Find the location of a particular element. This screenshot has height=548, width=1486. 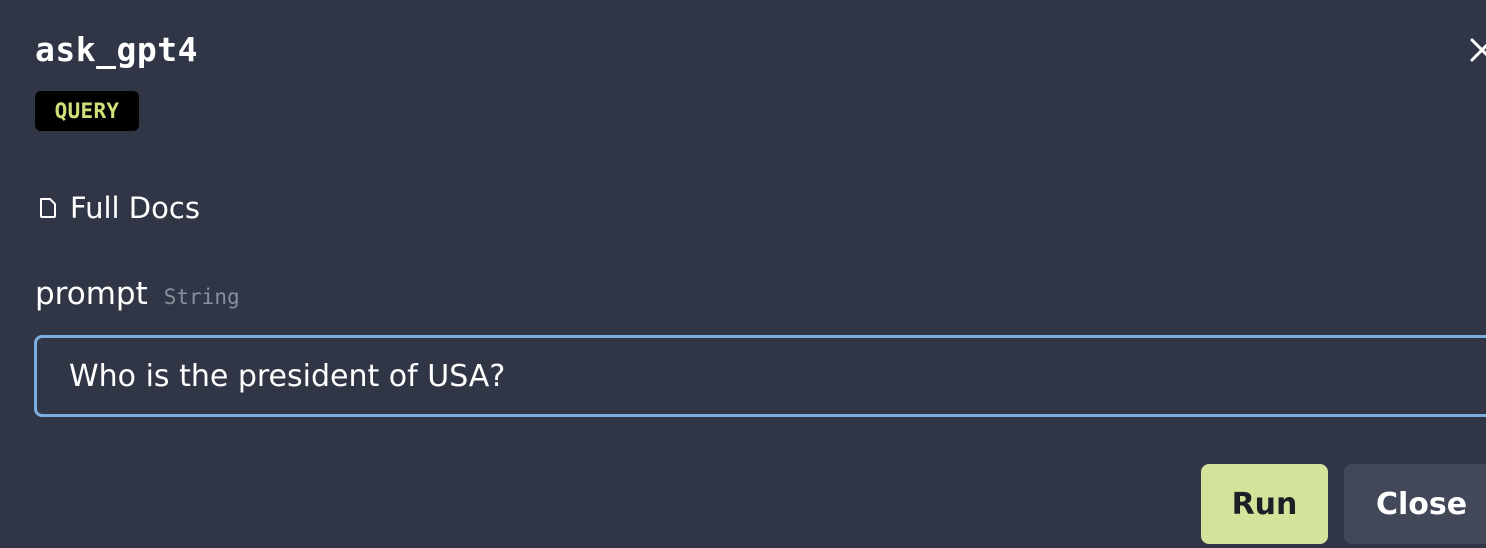

query-badge: QUERY is located at coordinates (87, 111).